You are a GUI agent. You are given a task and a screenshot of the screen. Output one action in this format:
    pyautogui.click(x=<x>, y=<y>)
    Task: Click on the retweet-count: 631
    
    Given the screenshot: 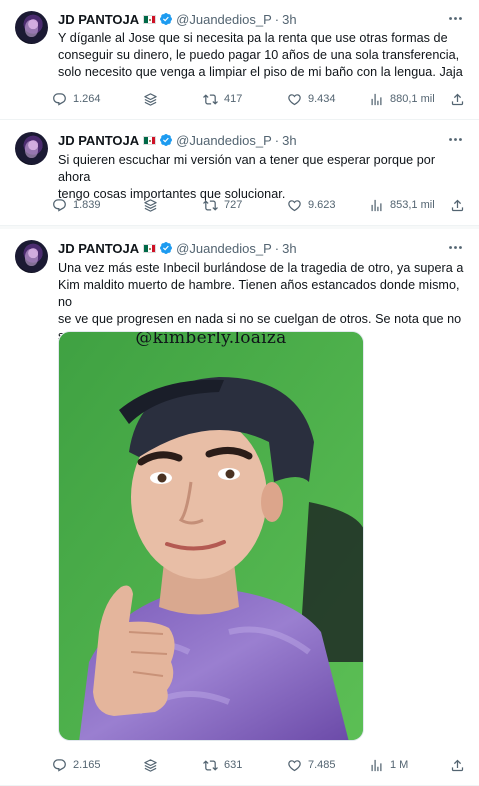 What is the action you would take?
    pyautogui.click(x=233, y=765)
    